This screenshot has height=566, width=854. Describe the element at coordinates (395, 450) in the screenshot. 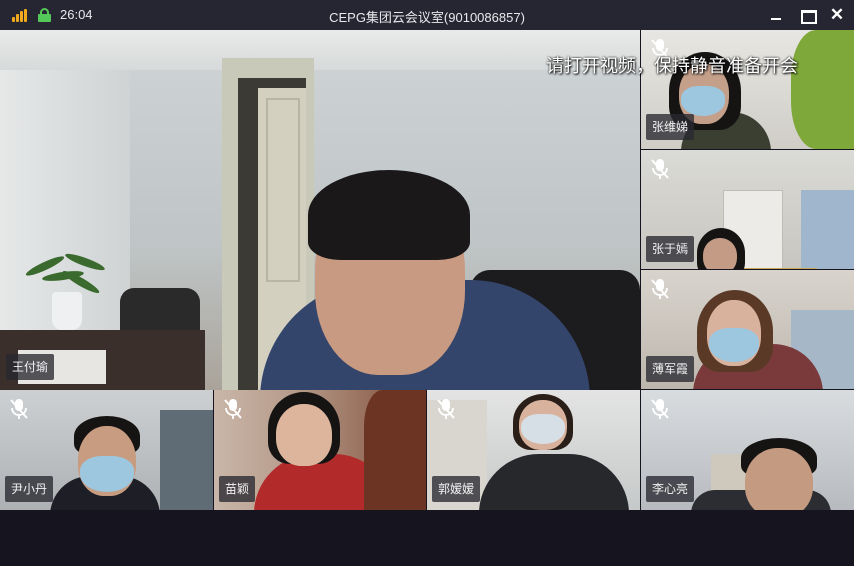

I see `hand-image` at that location.